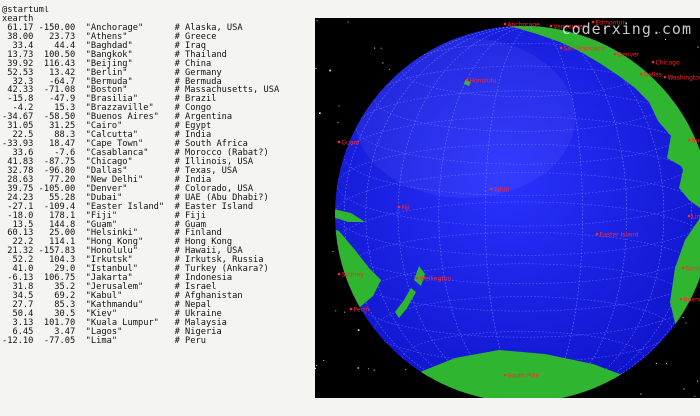 This screenshot has height=416, width=700. Describe the element at coordinates (524, 376) in the screenshot. I see `city-label: South Pole` at that location.